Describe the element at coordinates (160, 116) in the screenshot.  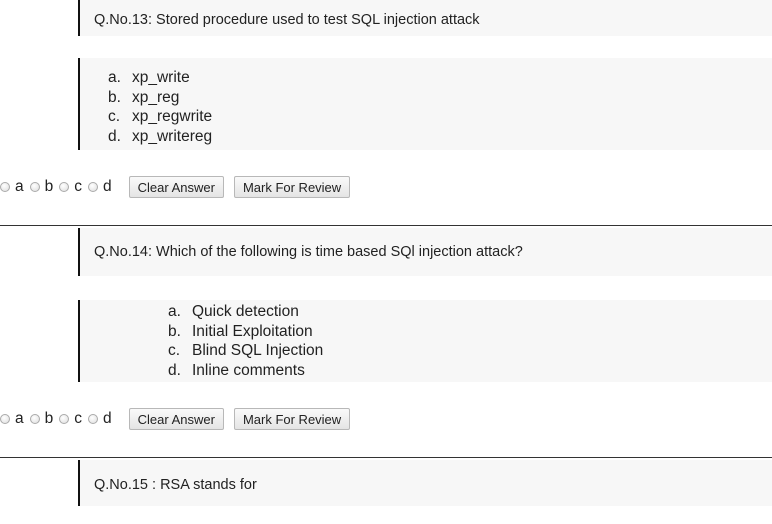
I see `option-c: c. xp_regwrite` at that location.